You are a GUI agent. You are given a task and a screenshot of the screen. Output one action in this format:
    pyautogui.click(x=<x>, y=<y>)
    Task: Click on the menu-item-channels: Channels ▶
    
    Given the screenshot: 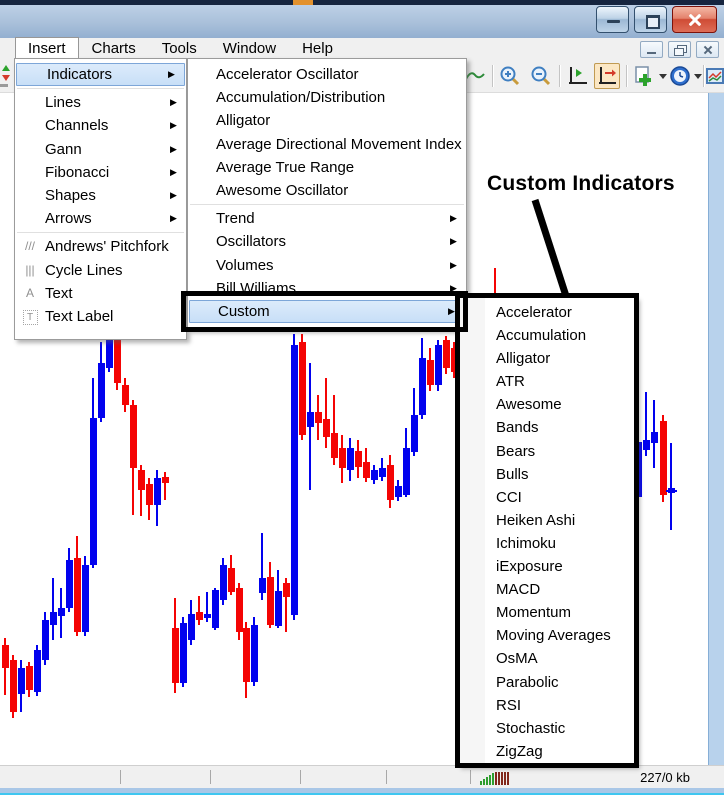 What is the action you would take?
    pyautogui.click(x=100, y=125)
    